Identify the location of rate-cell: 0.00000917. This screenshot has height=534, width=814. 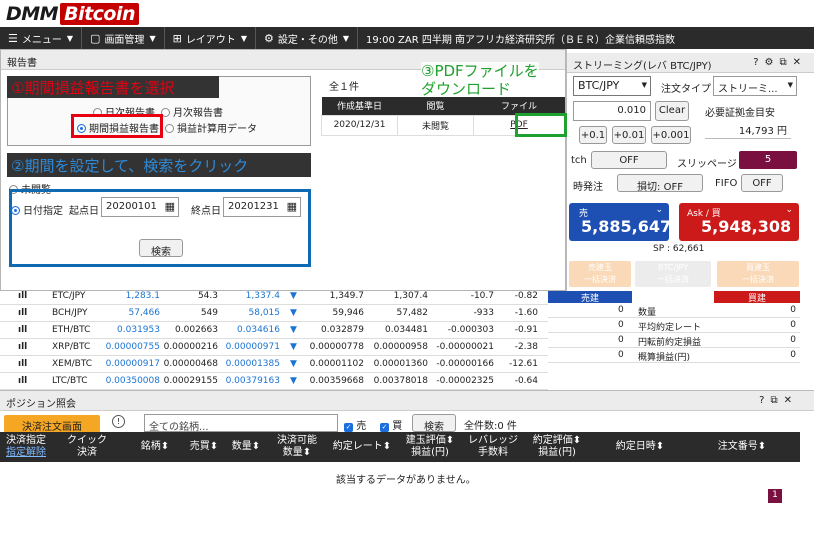
(132, 364).